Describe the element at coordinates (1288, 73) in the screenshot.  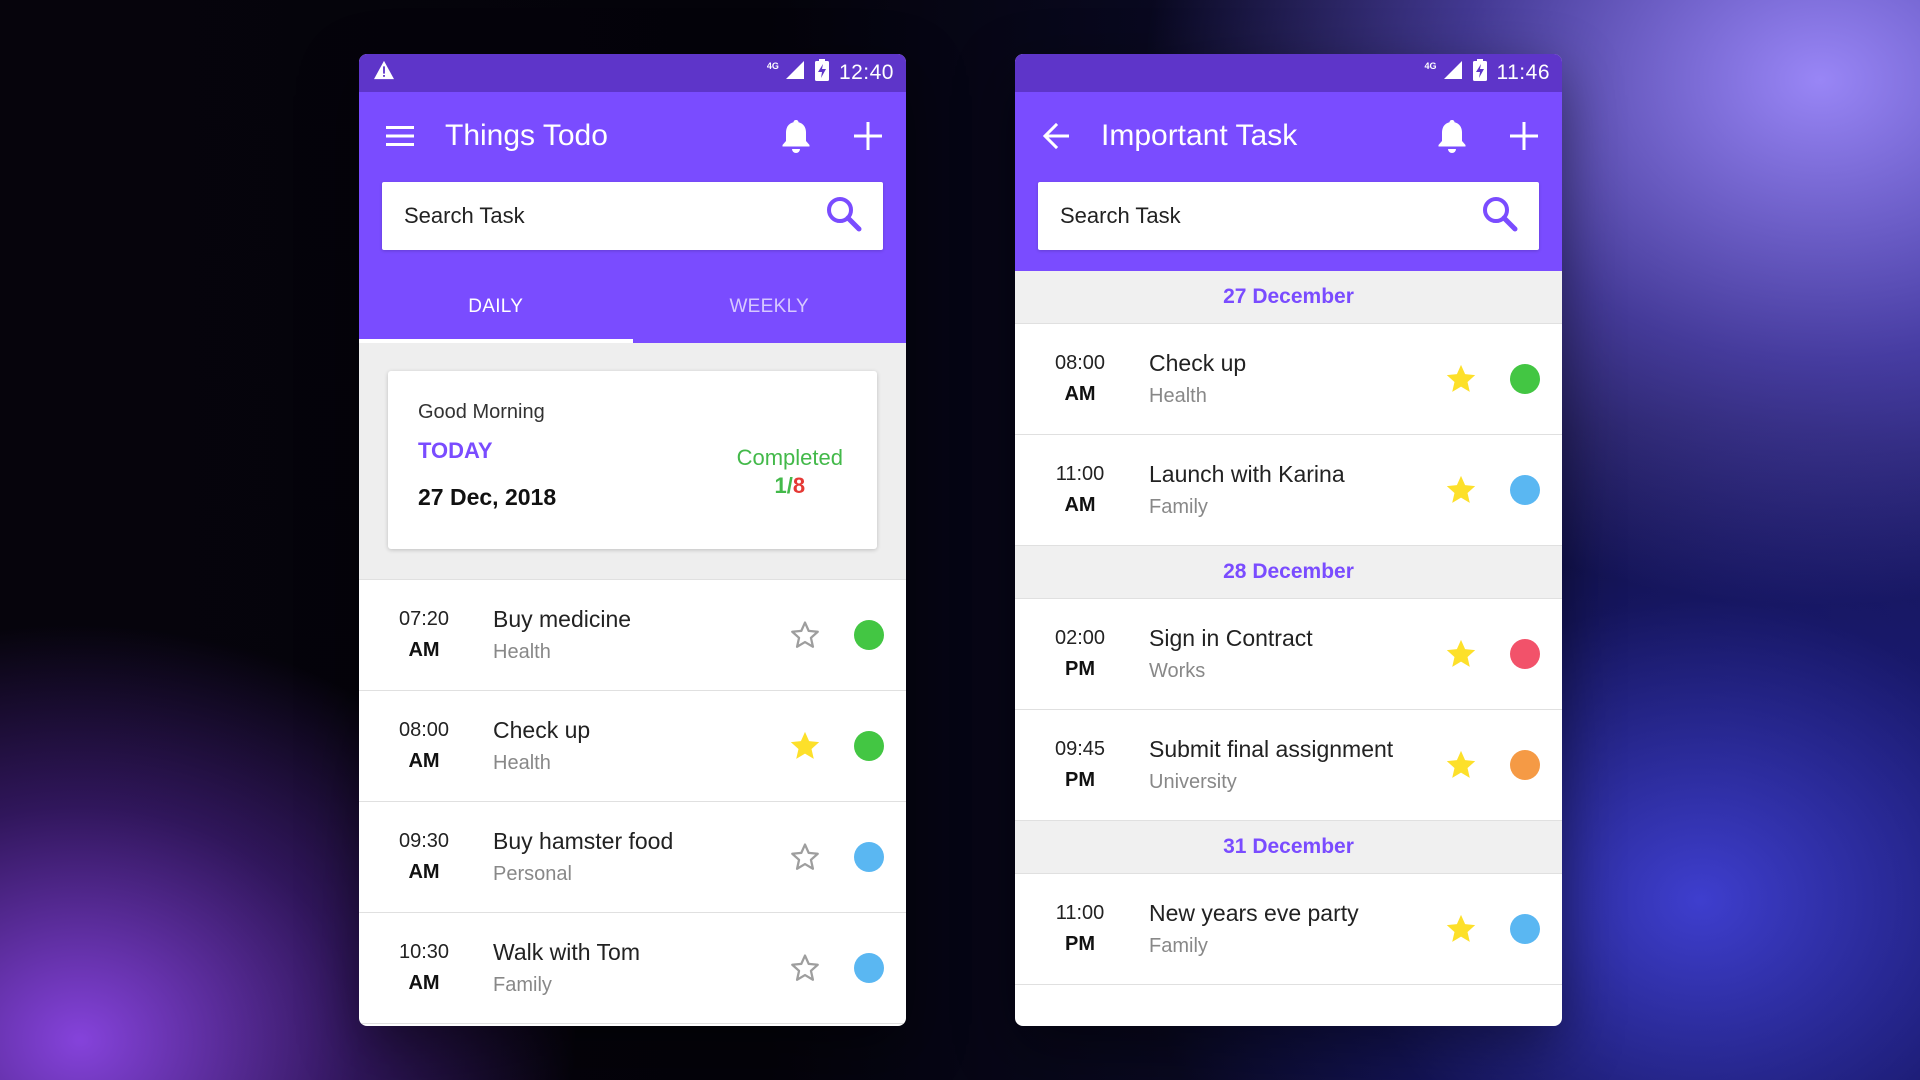
I see `status-bar: 4G 11:46` at that location.